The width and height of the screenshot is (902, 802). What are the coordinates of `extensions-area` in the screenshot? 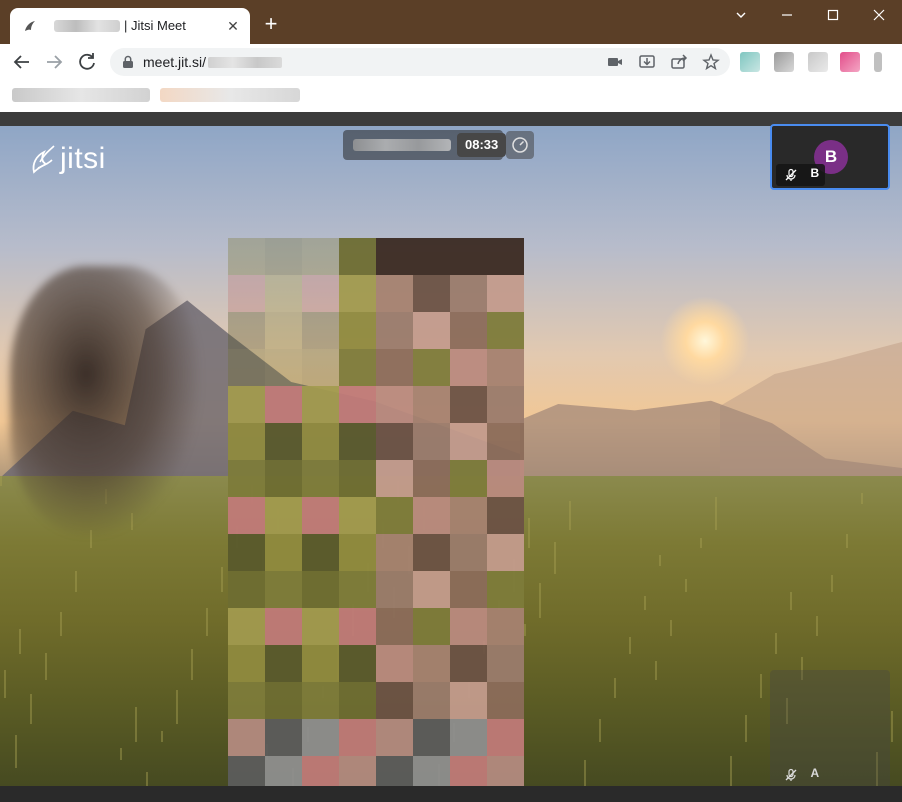 It's located at (813, 63).